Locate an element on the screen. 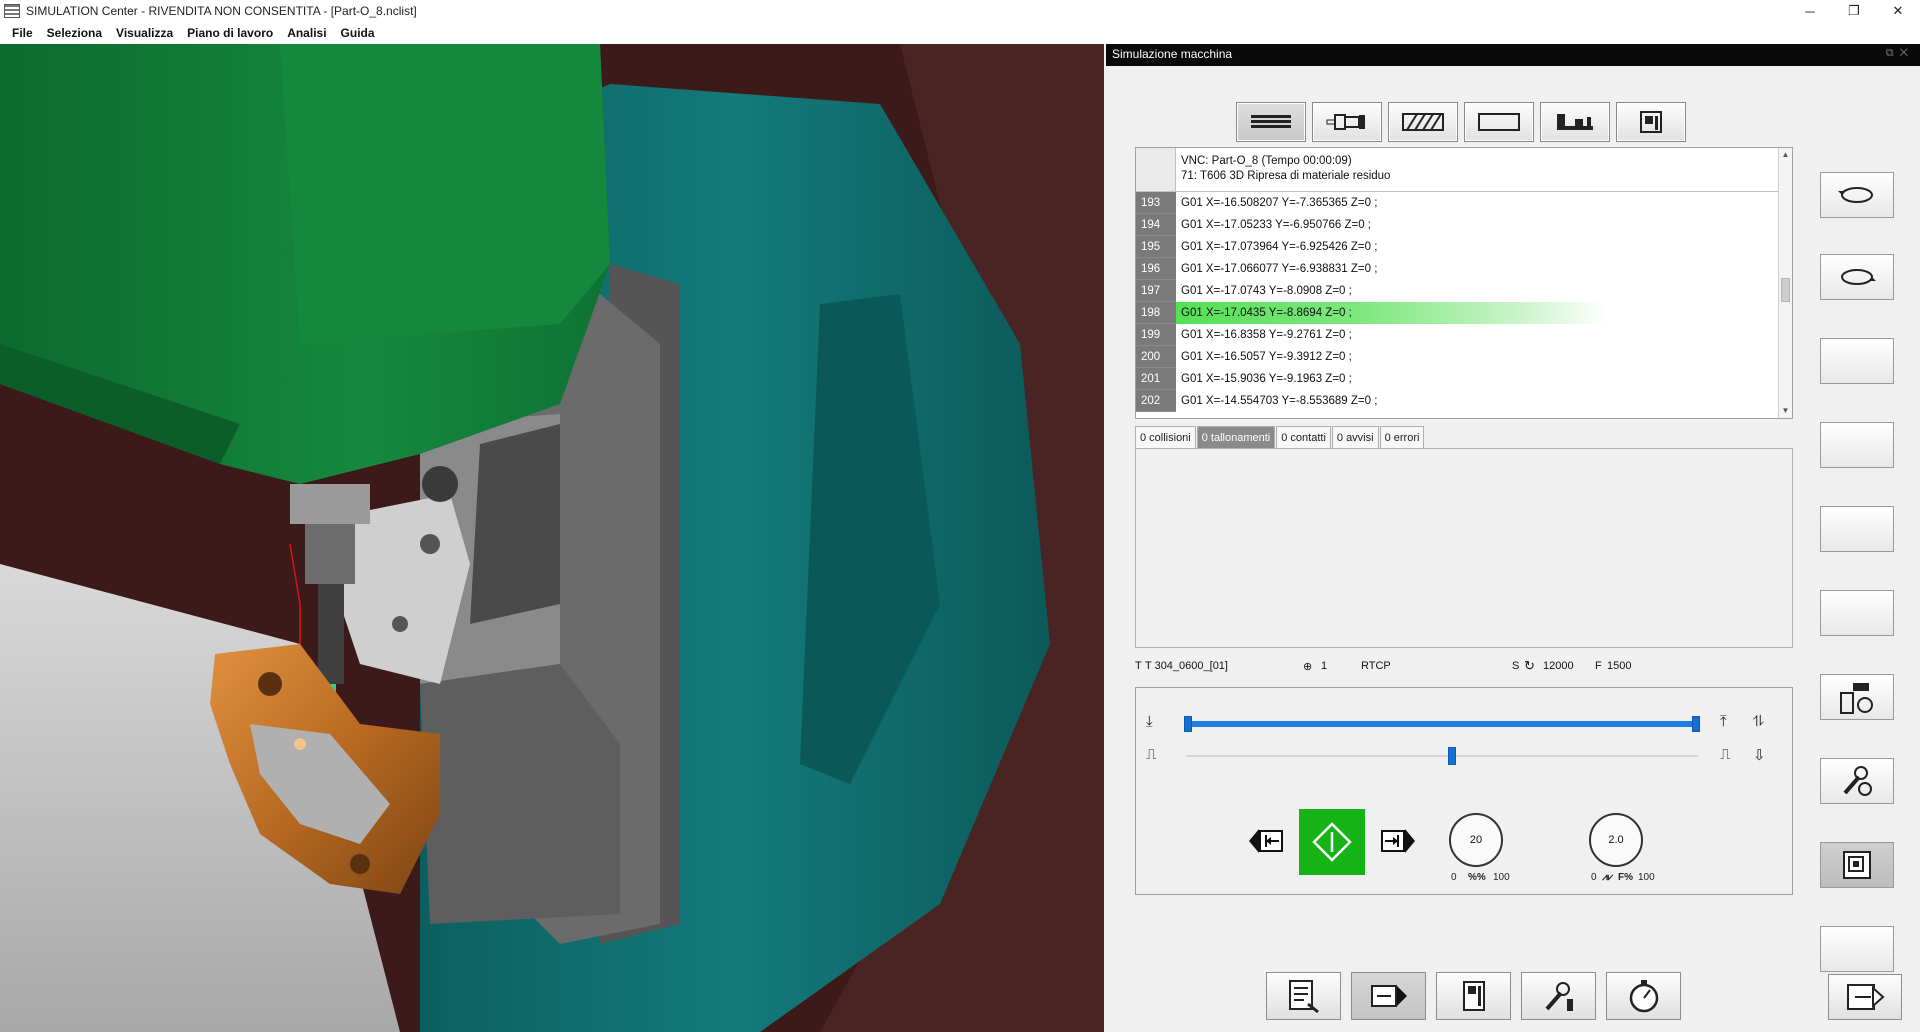  code-line-current: 198 G01 X=-17.0435 Y=-8.8694 Z=0 ; is located at coordinates (1464, 313).